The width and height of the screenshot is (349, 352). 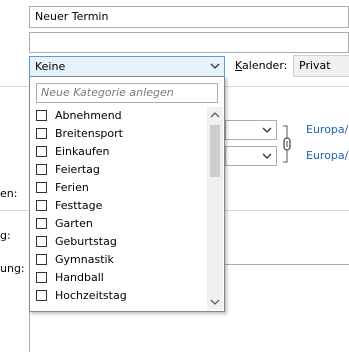 What do you see at coordinates (127, 66) in the screenshot?
I see `category-select: Keine` at bounding box center [127, 66].